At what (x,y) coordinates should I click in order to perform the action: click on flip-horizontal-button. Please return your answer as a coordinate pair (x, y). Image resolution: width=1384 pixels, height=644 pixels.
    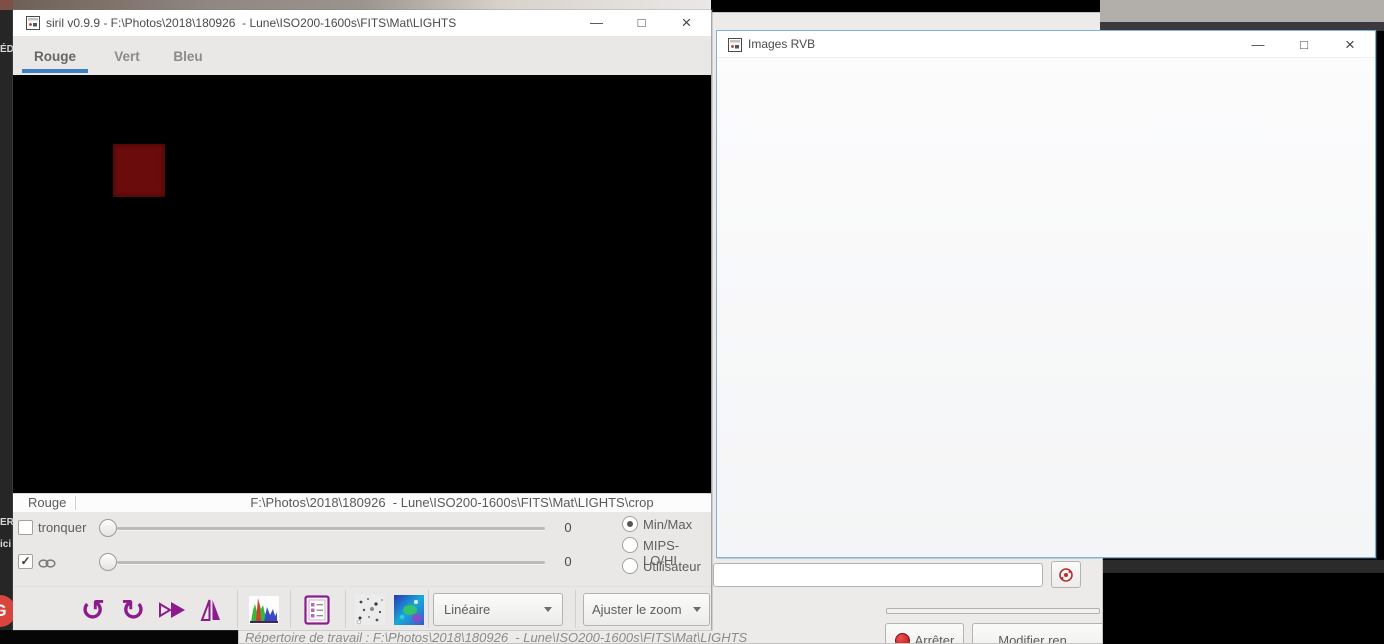
    Looking at the image, I should click on (172, 610).